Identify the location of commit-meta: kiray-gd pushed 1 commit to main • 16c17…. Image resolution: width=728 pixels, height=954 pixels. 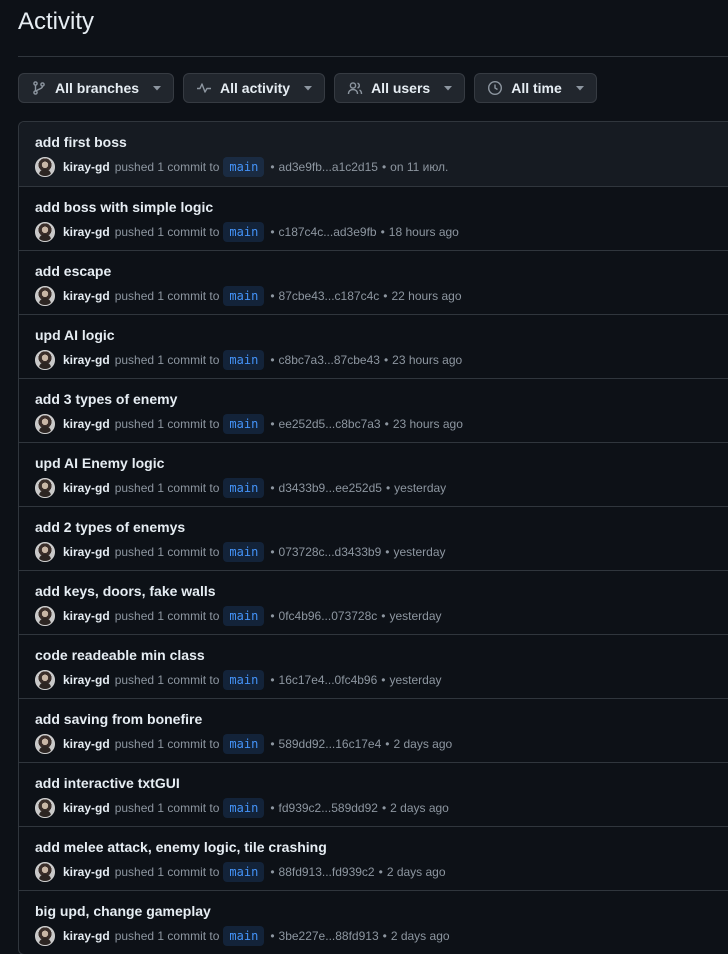
(381, 680).